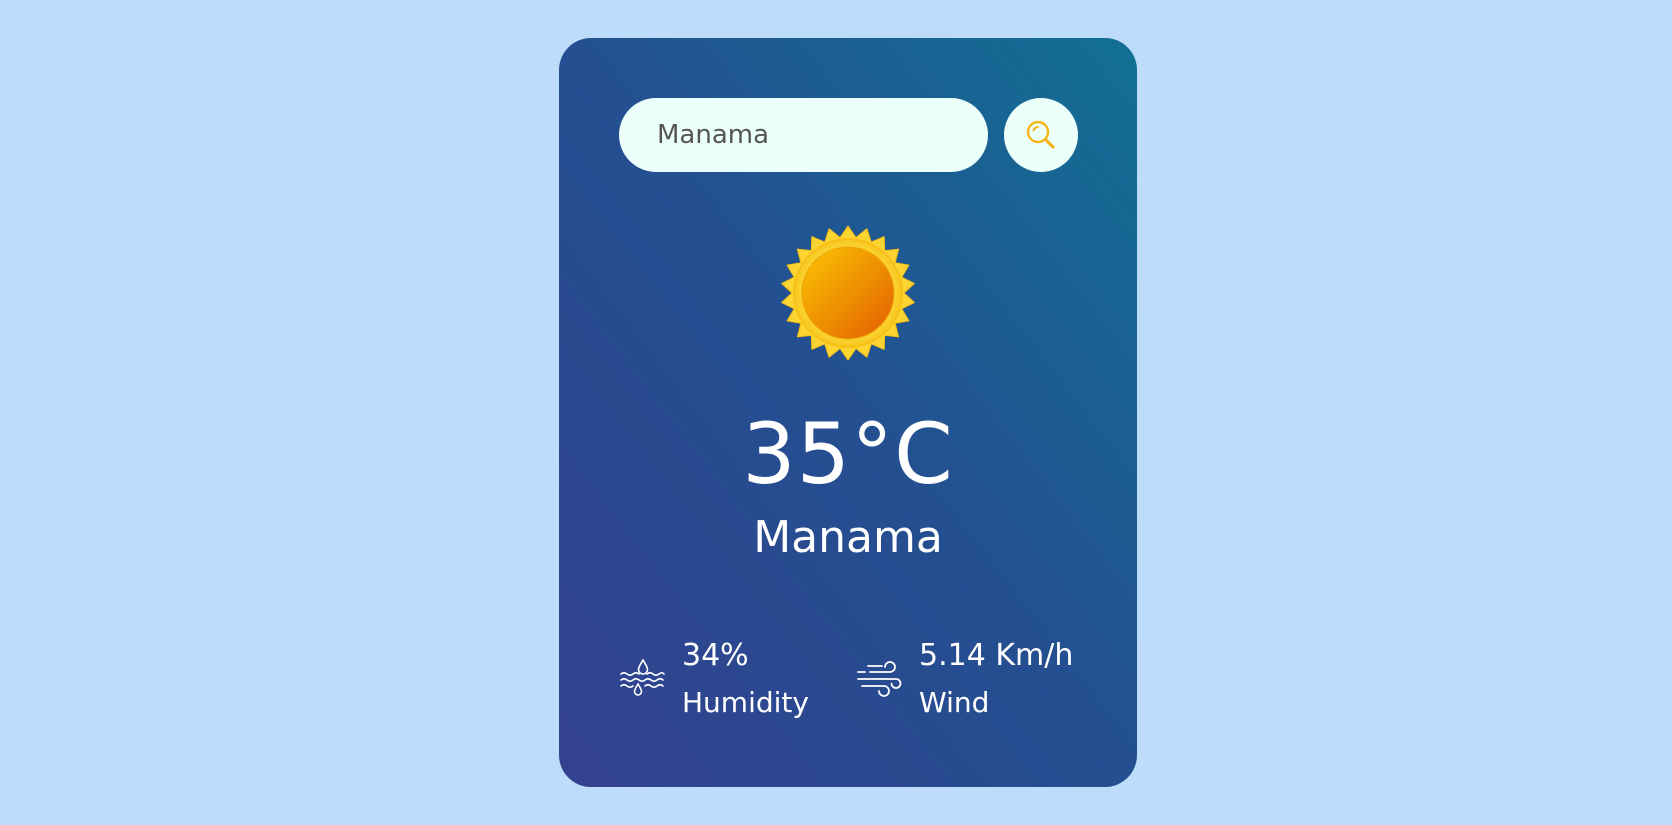 The image size is (1672, 825). What do you see at coordinates (996, 655) in the screenshot?
I see `wind-value: 5.14 Km/h` at bounding box center [996, 655].